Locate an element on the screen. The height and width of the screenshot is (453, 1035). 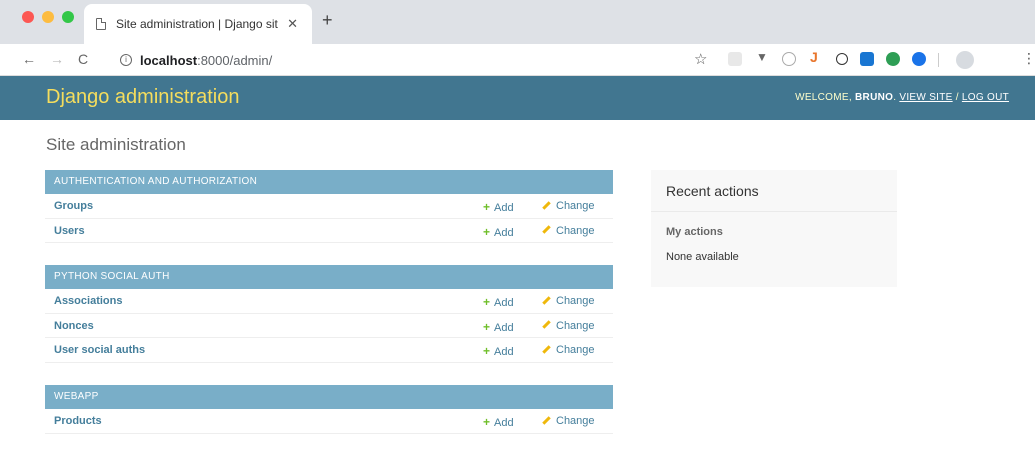
model-link-products: Products is located at coordinates (78, 421).